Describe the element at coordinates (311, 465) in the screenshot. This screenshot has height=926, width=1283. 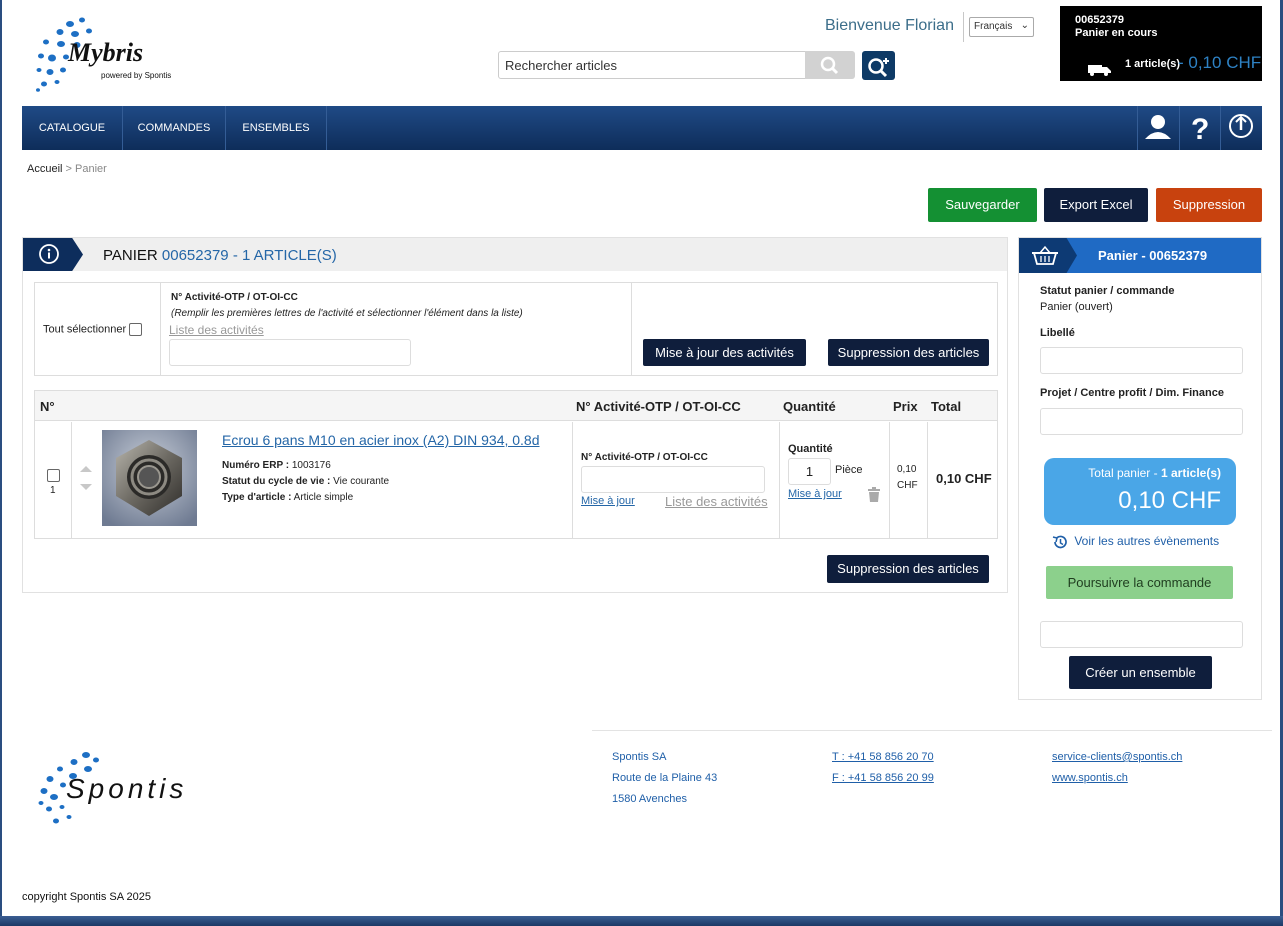
I see `erp-value: 1003176` at that location.